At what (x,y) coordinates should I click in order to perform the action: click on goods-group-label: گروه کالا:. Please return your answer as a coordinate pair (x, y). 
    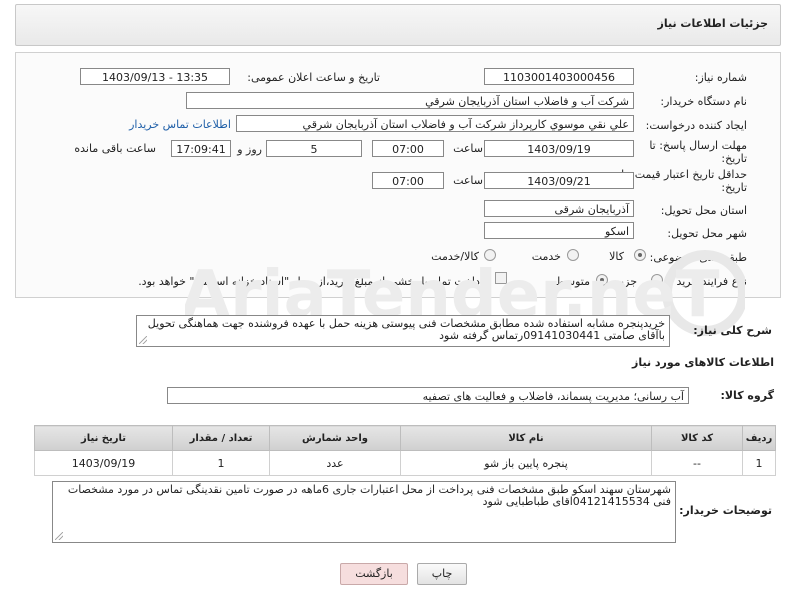
    Looking at the image, I should click on (747, 395).